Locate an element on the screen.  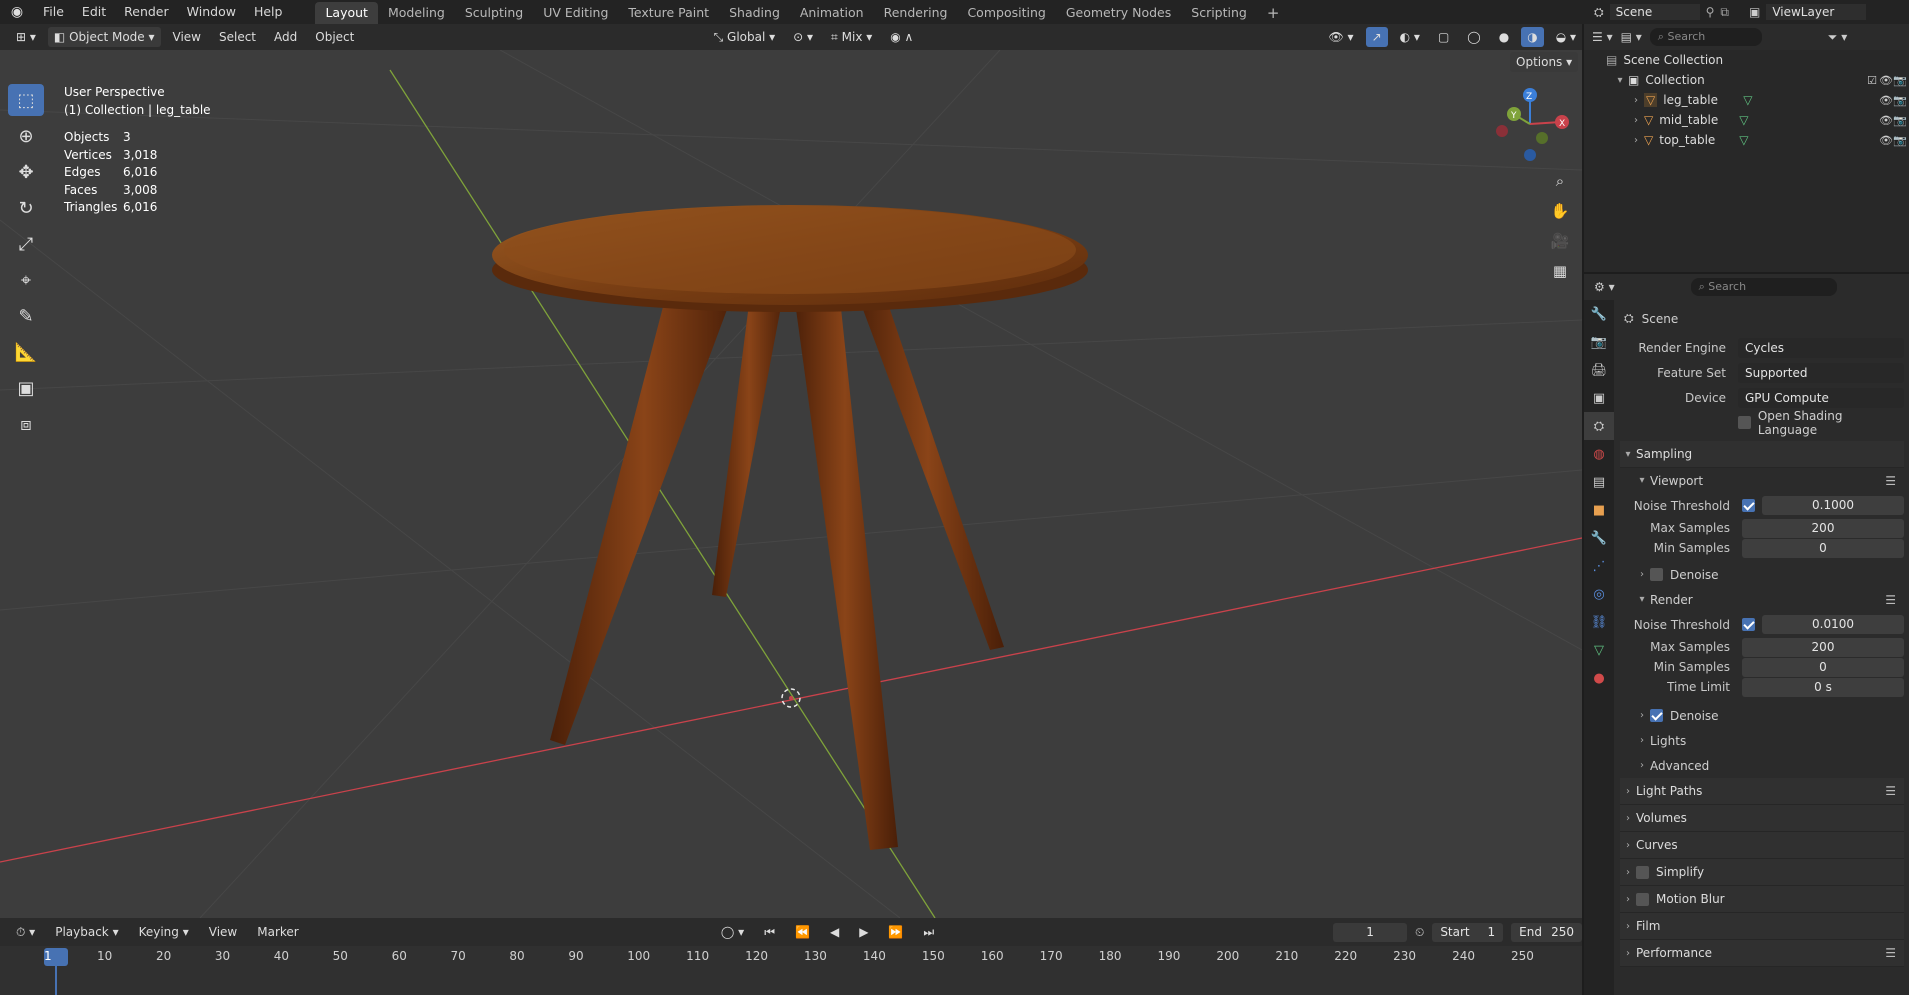
measure-tool-icon: 📐 is located at coordinates (26, 352).